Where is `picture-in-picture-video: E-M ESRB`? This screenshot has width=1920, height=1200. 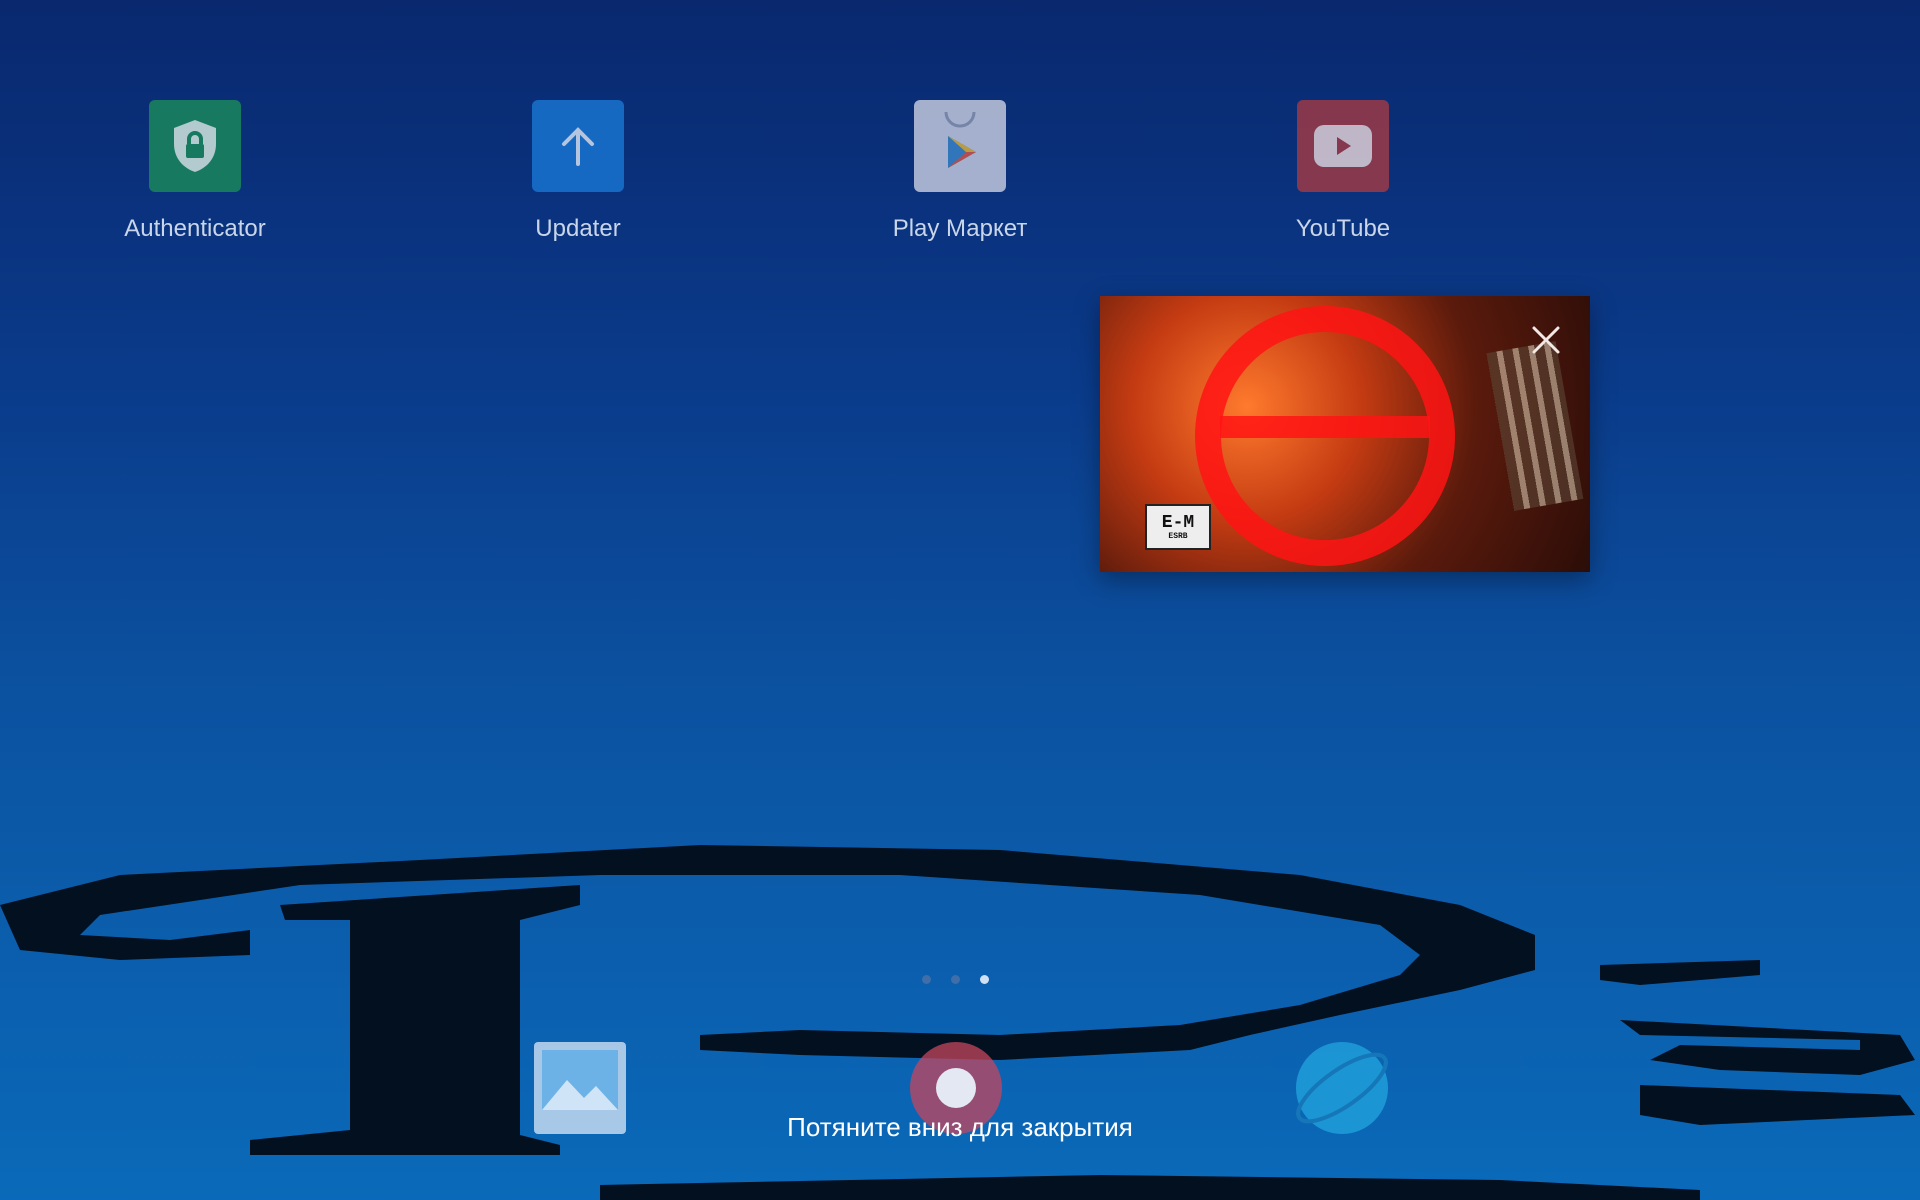
picture-in-picture-video: E-M ESRB is located at coordinates (1345, 434).